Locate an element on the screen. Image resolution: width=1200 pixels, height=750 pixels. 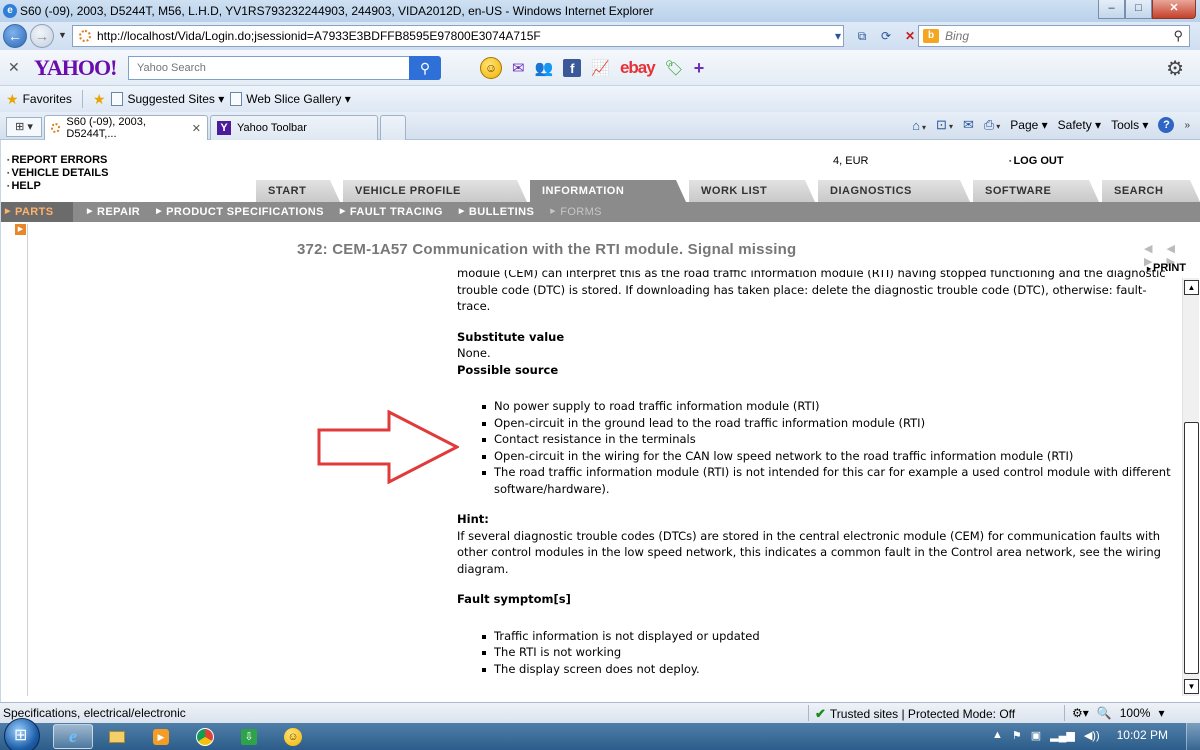
logout-link: LOG OUT is located at coordinates (1036, 161).